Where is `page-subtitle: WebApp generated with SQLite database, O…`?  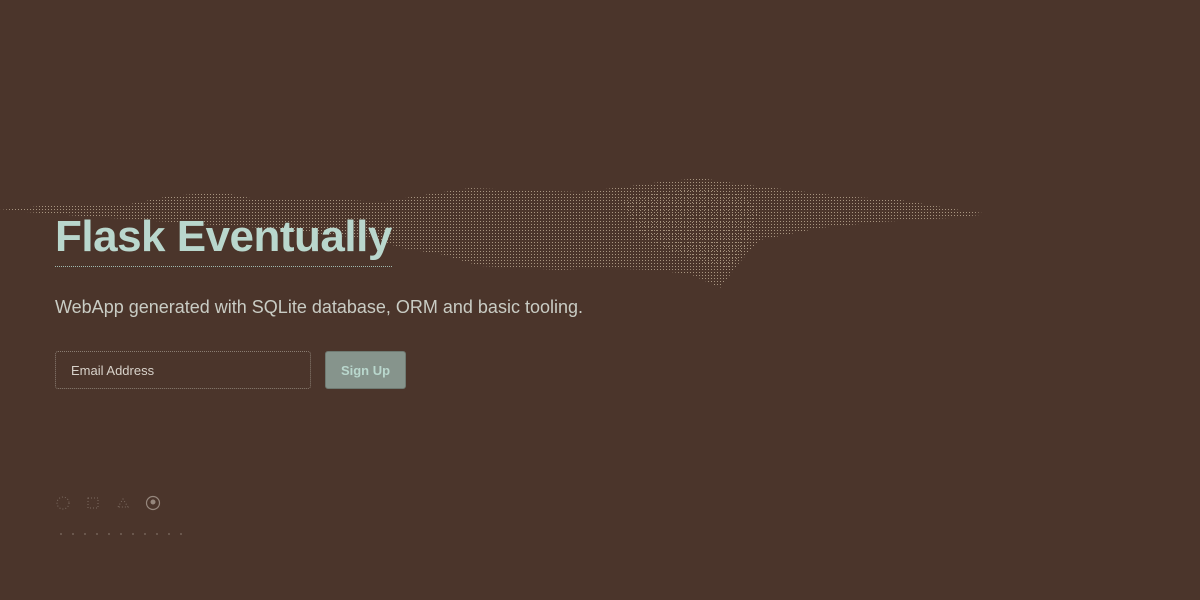
page-subtitle: WebApp generated with SQLite database, O… is located at coordinates (319, 307).